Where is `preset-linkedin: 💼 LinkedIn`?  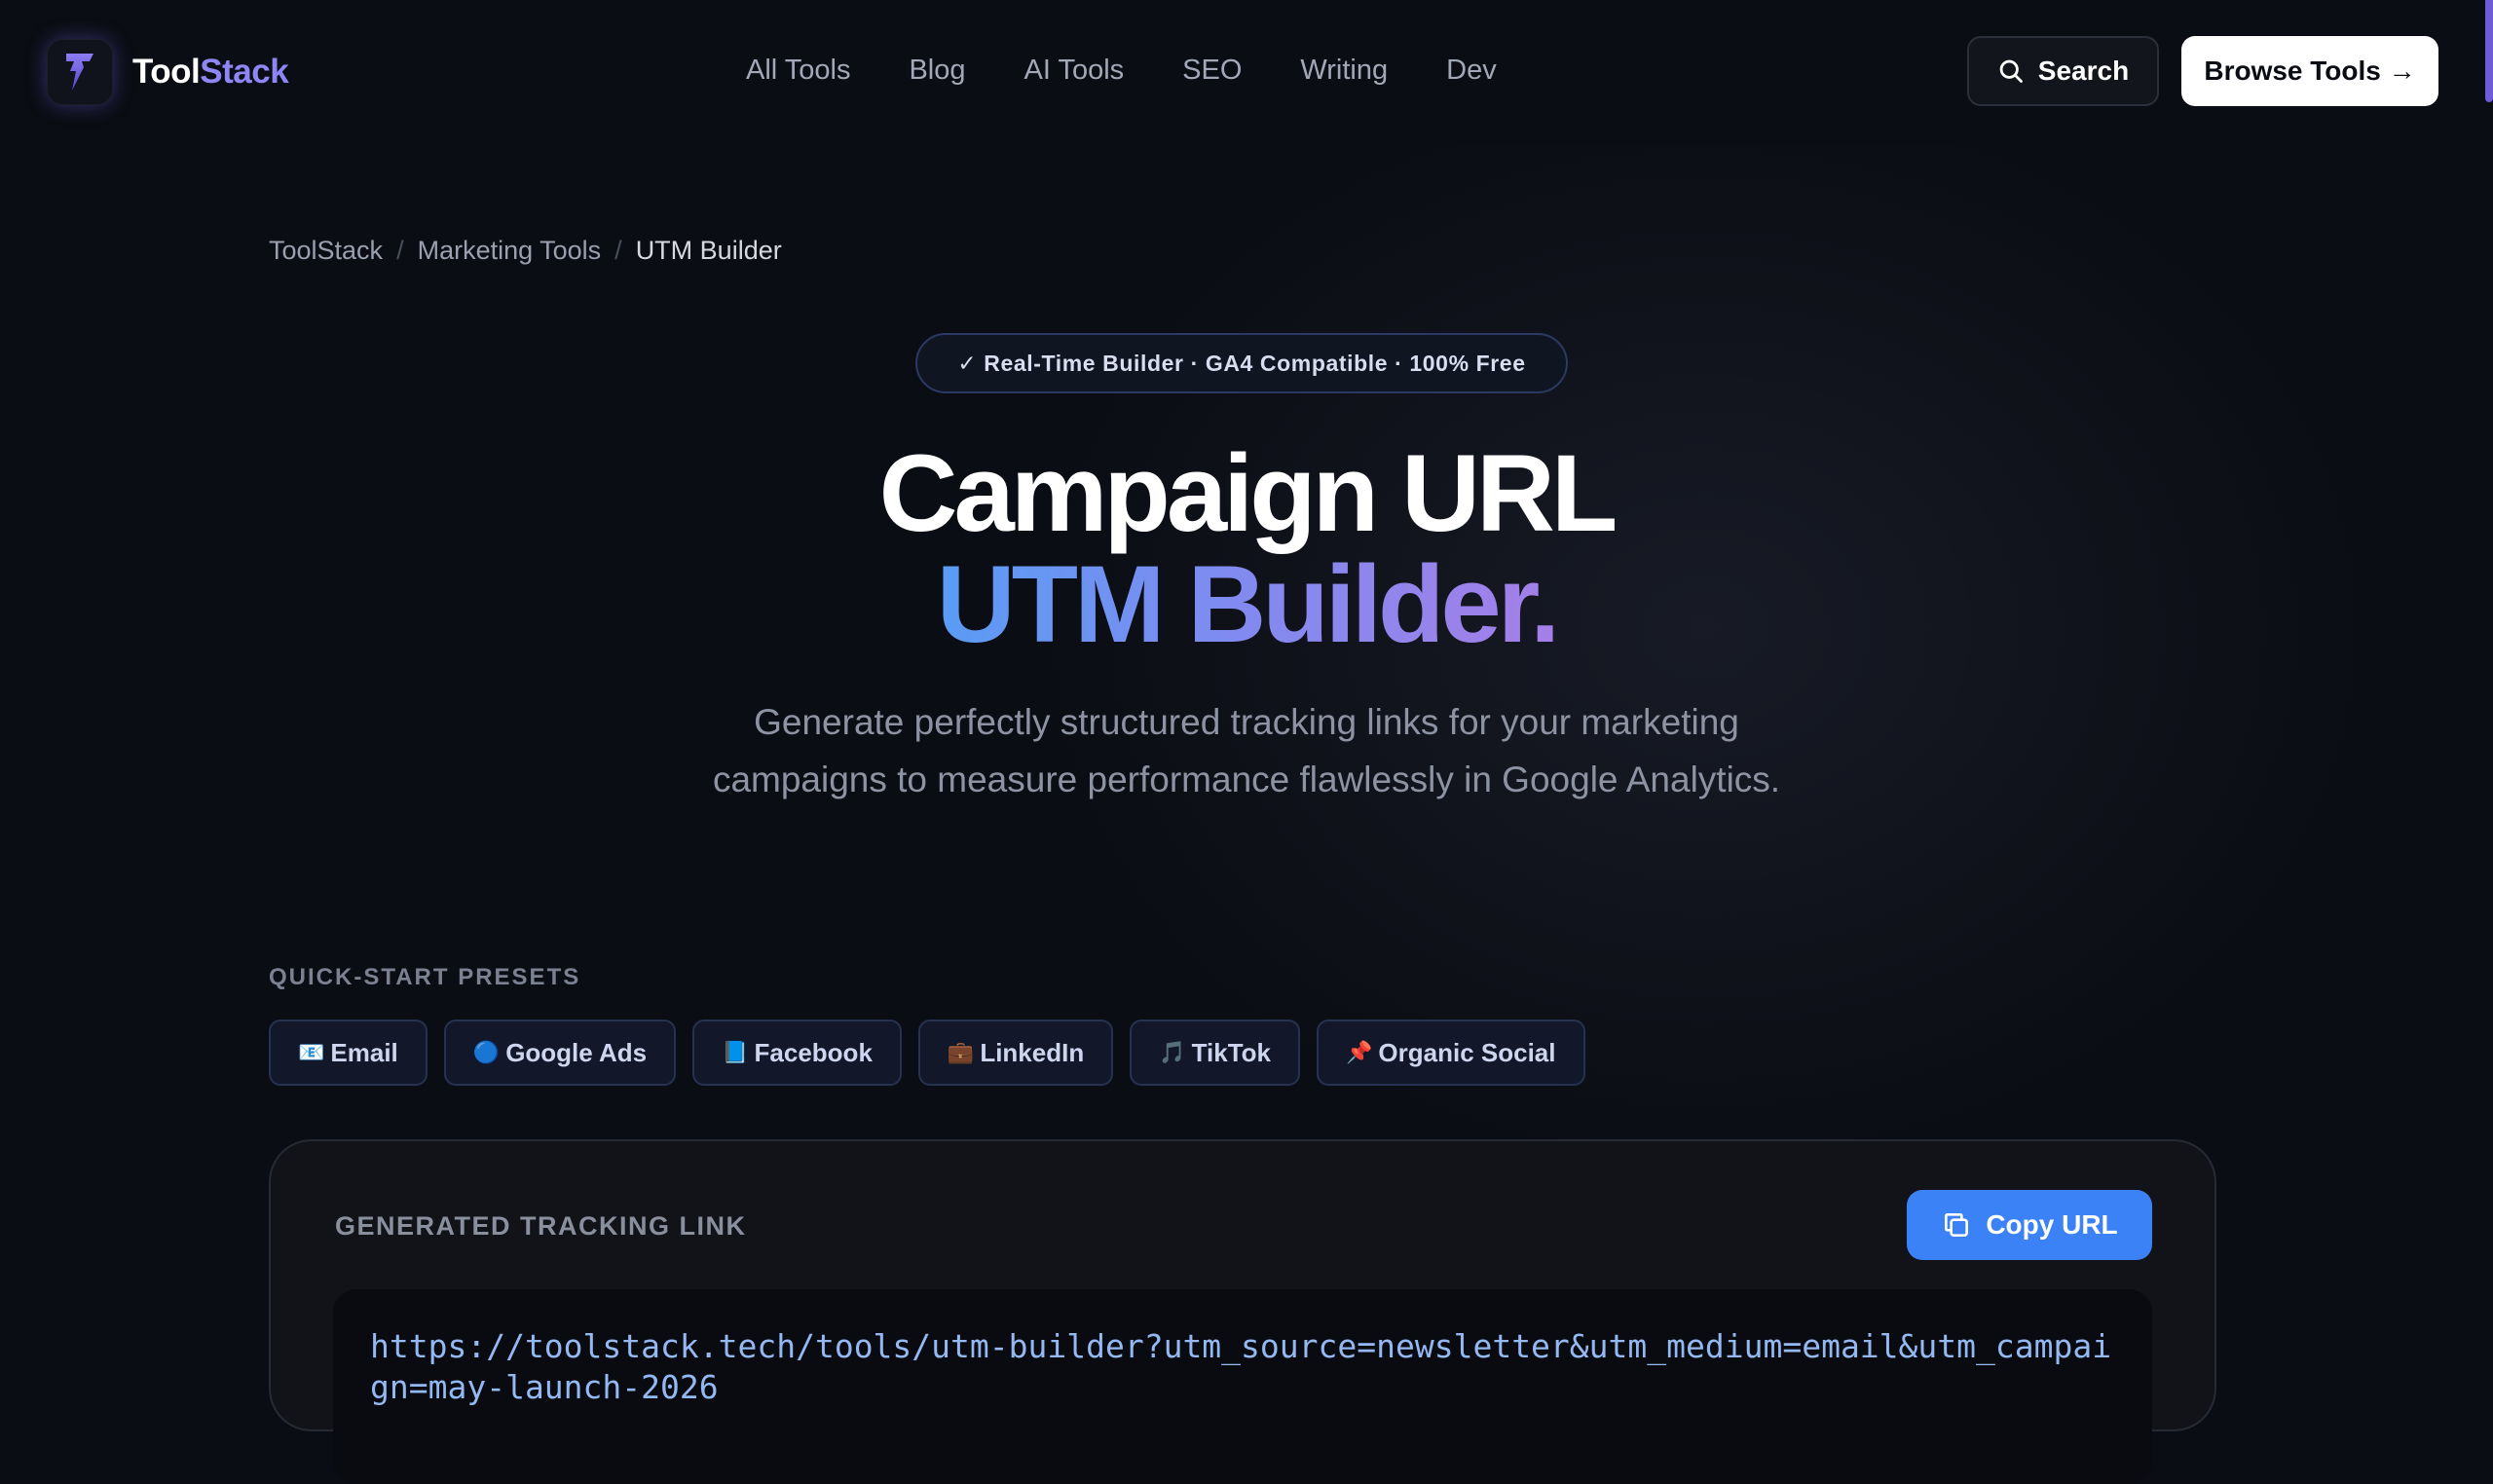
preset-linkedin: 💼 LinkedIn is located at coordinates (1016, 1053).